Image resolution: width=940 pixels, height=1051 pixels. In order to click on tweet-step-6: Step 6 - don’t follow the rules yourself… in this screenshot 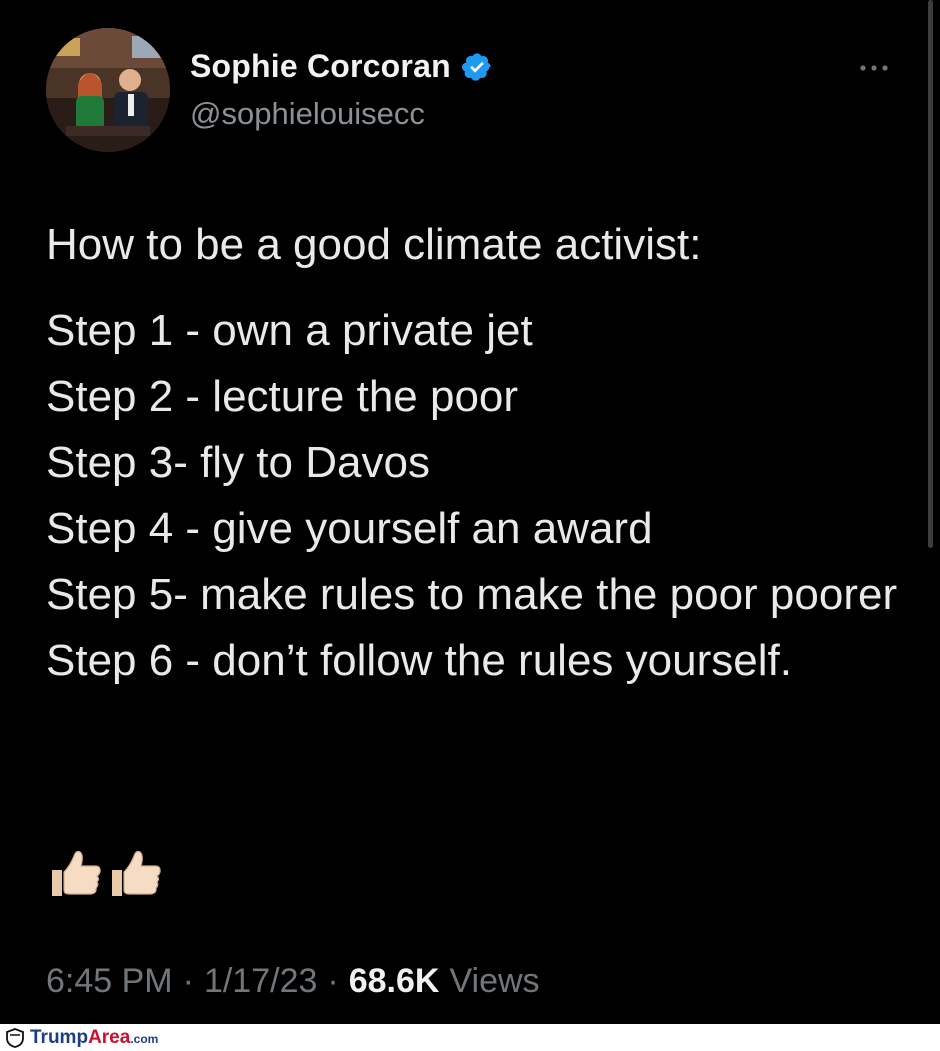, I will do `click(419, 660)`.